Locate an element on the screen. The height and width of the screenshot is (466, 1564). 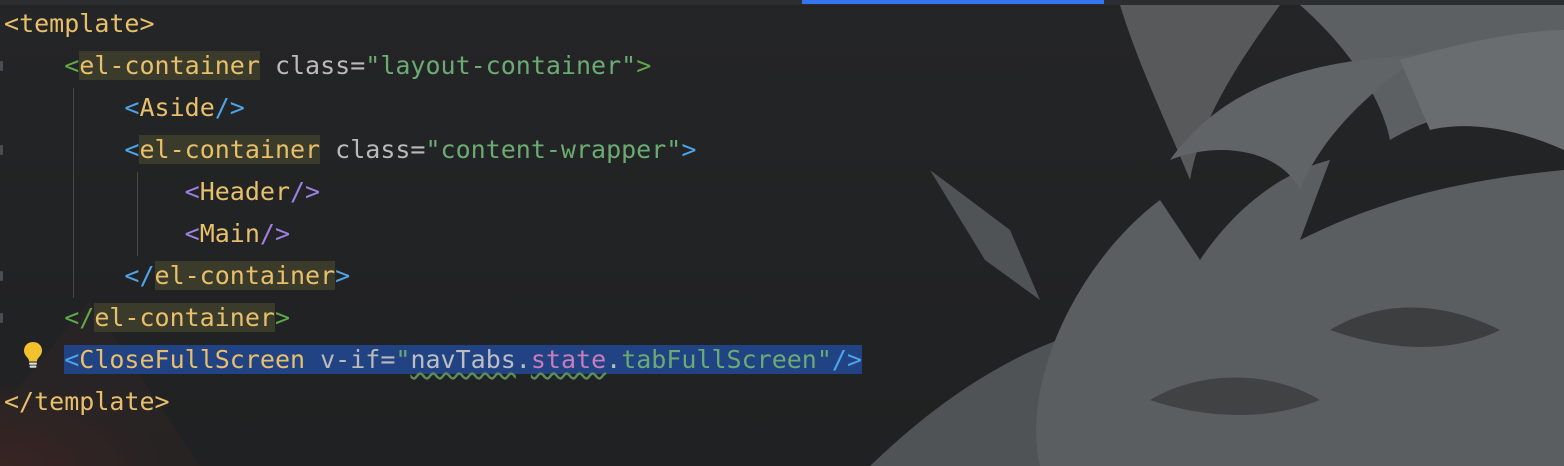
attribute-value: "layout-container" is located at coordinates (501, 65).